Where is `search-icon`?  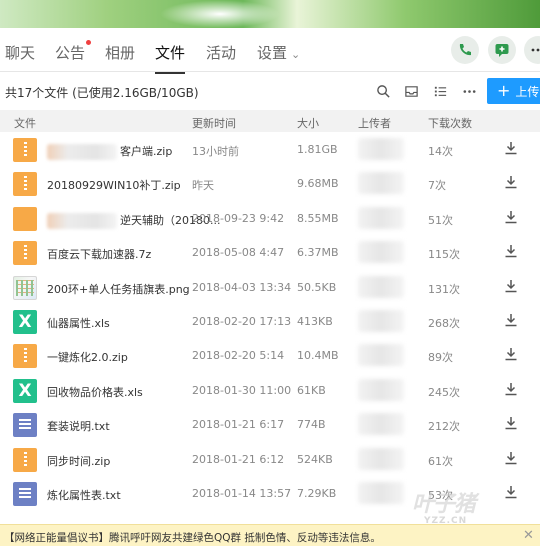 search-icon is located at coordinates (383, 91).